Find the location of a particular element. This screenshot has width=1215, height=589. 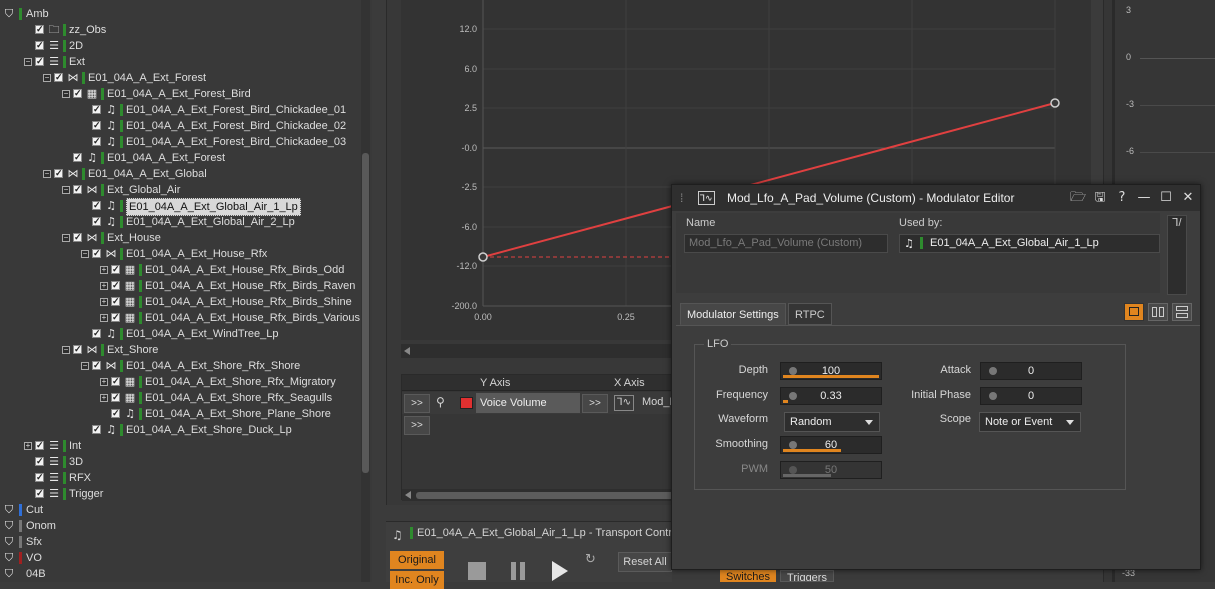

tree-scrollbar is located at coordinates (365, 291).